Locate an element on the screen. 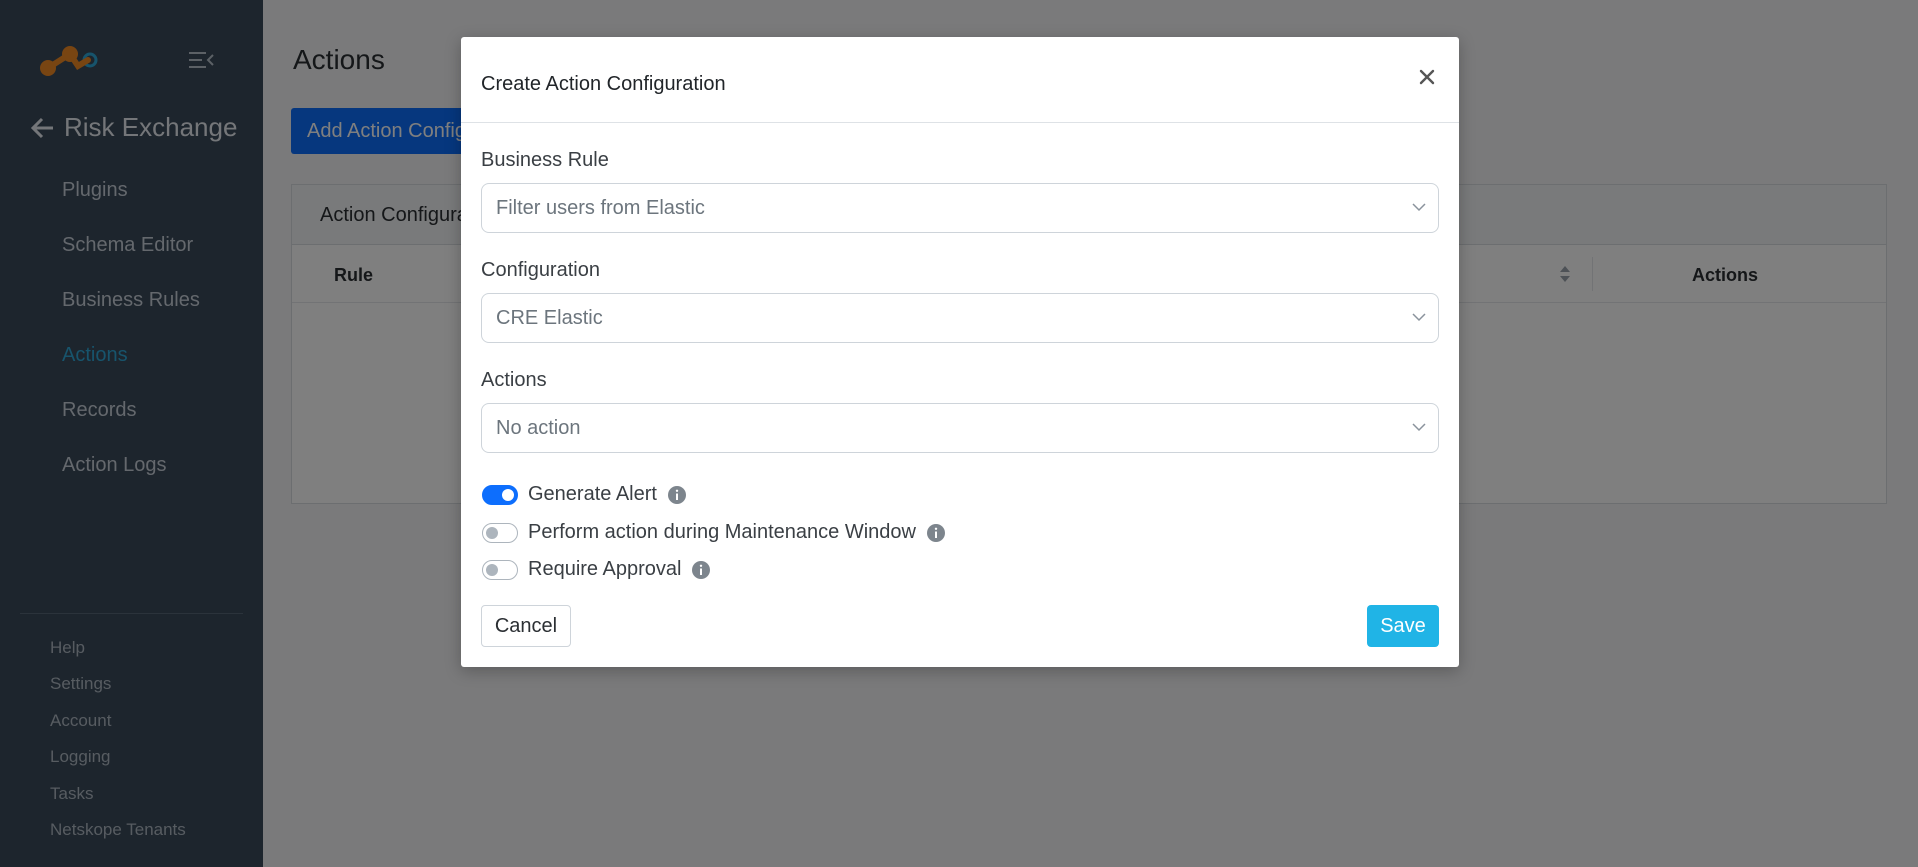  business-rule-label: Business Rule is located at coordinates (545, 160).